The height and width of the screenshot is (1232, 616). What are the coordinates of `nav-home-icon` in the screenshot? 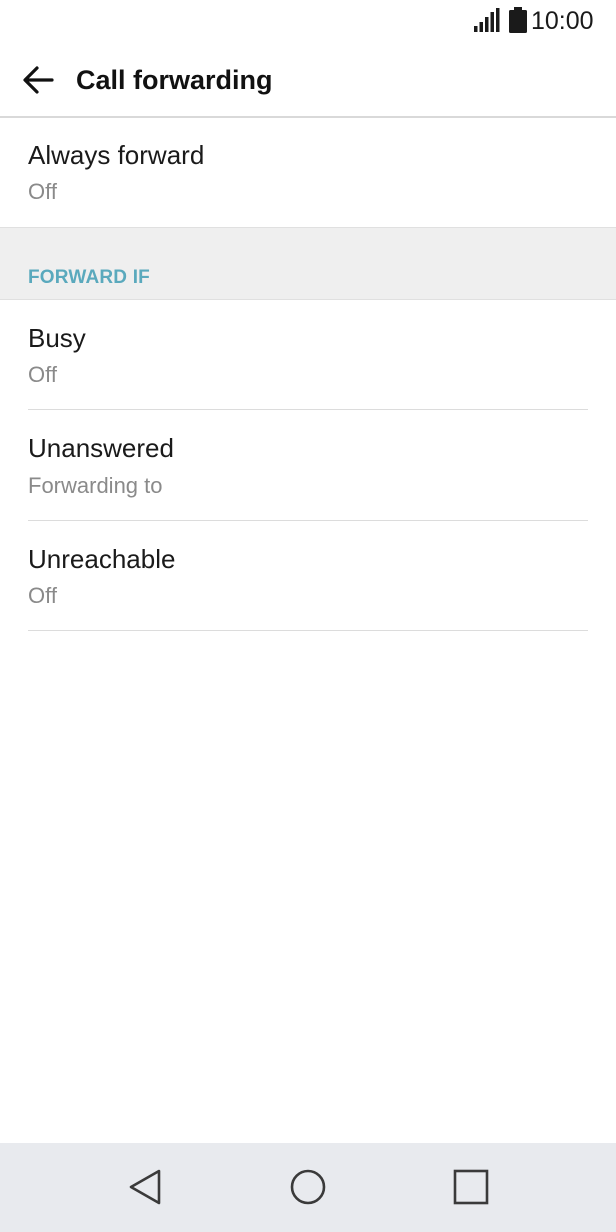 It's located at (308, 1187).